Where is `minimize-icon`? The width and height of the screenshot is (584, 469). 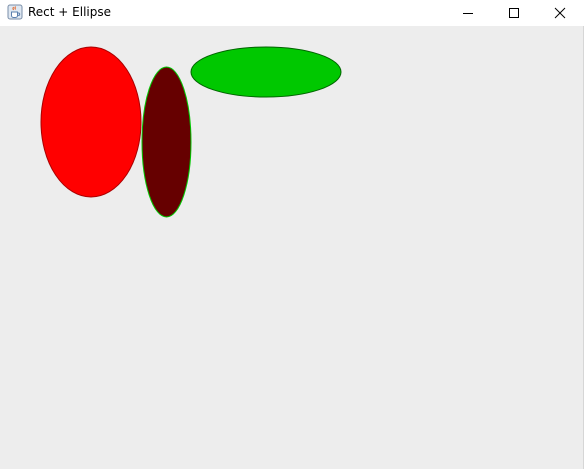
minimize-icon is located at coordinates (468, 13).